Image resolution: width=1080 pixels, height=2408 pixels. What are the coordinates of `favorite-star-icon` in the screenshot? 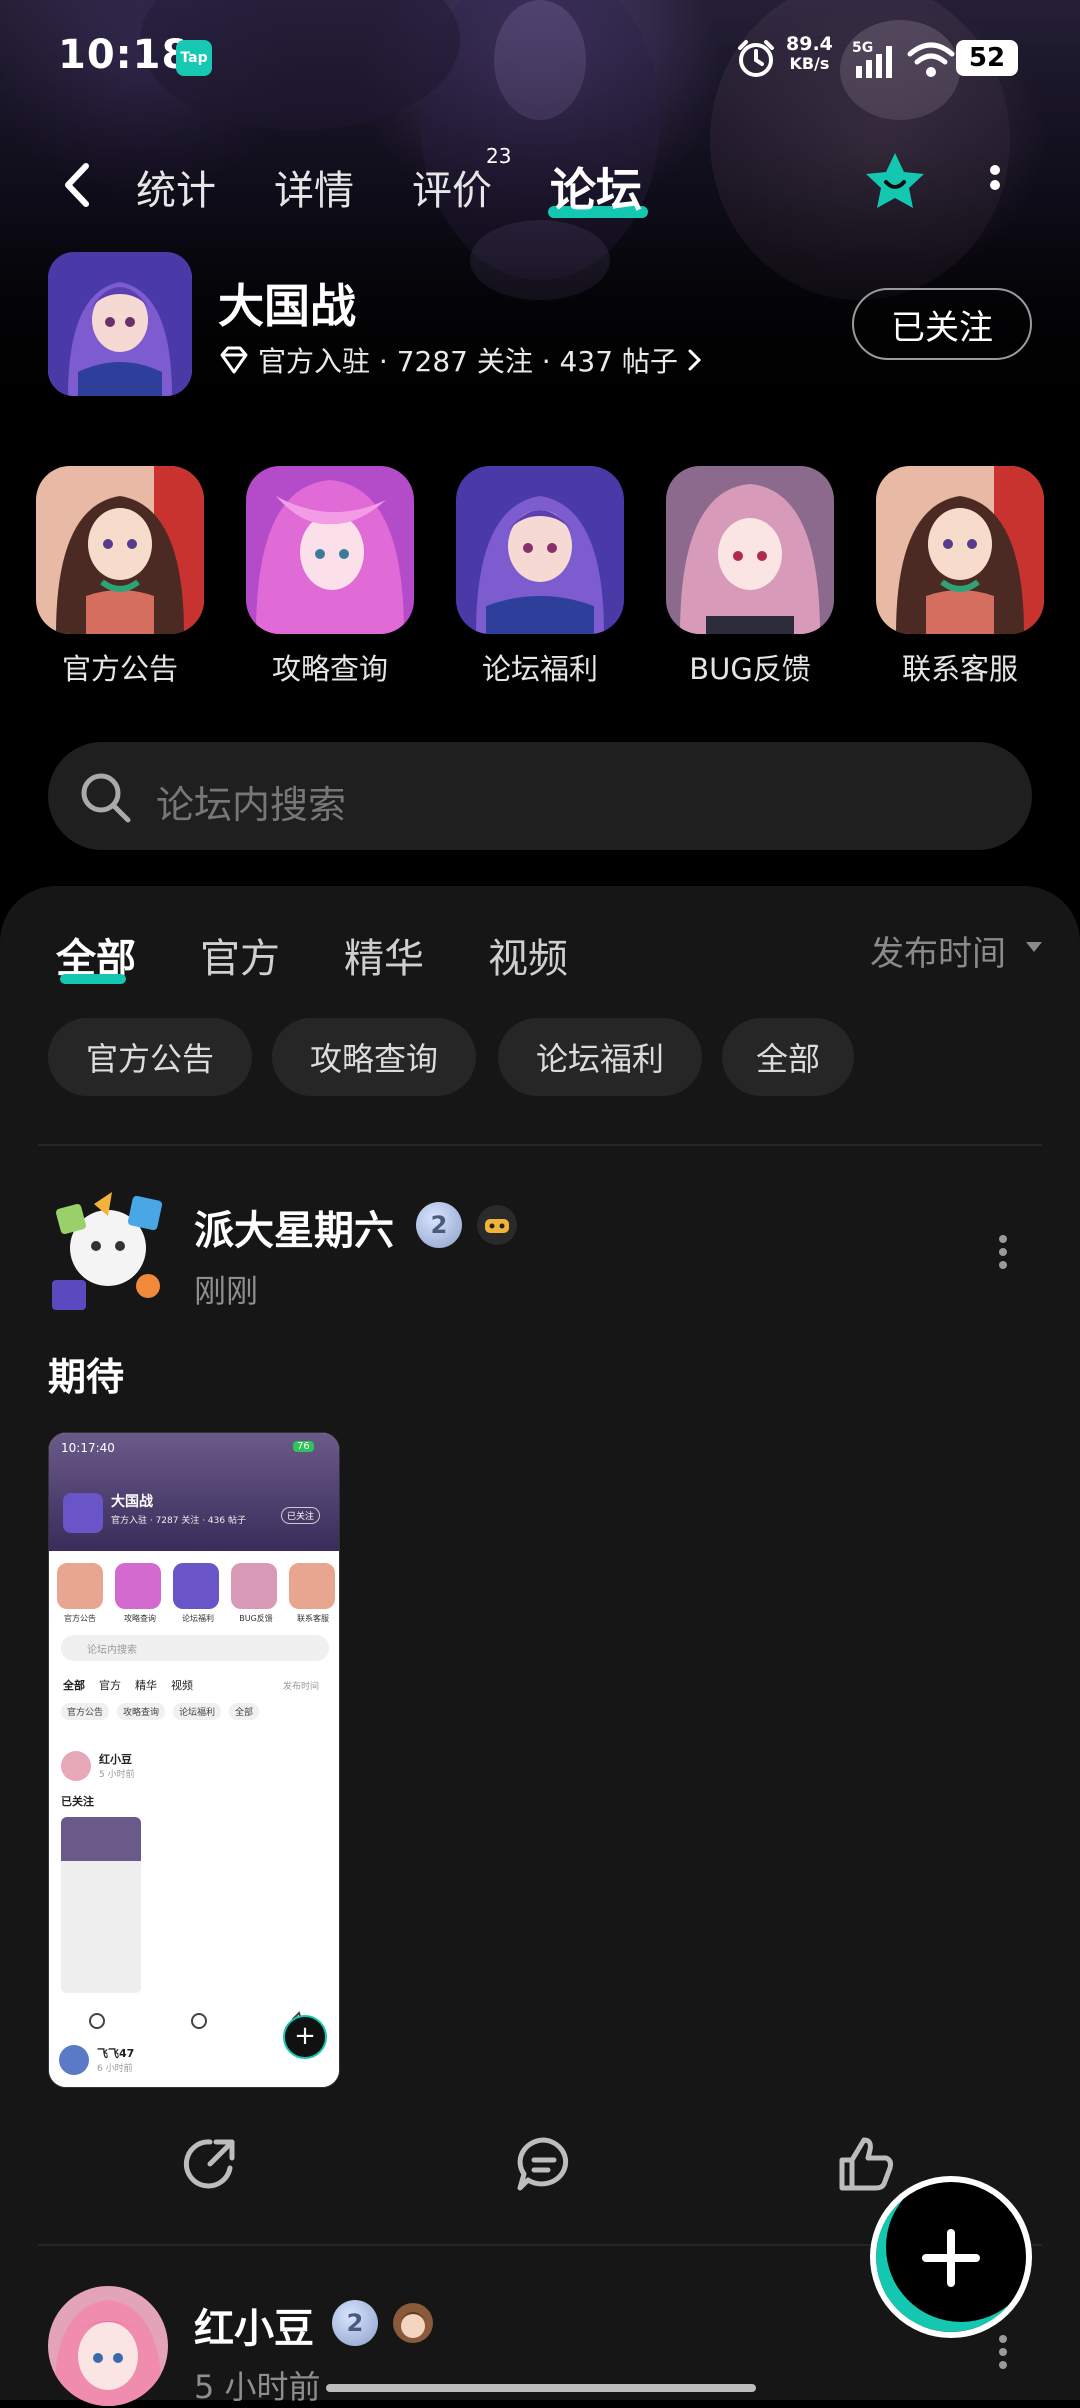 It's located at (895, 183).